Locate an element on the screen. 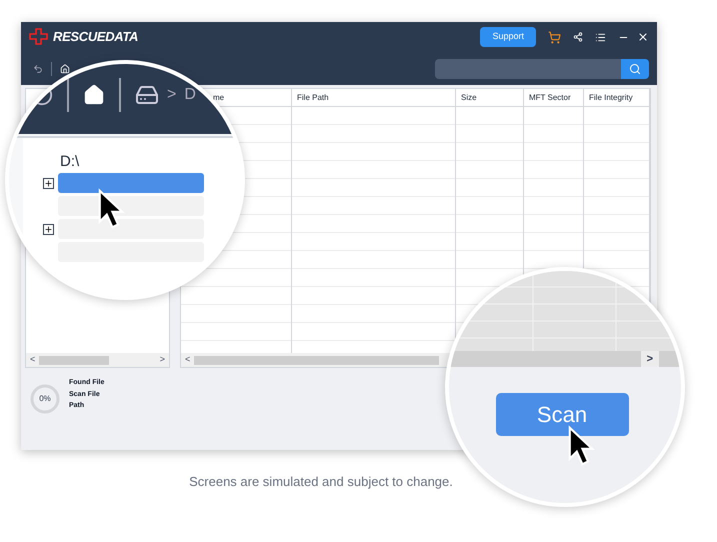 Image resolution: width=717 pixels, height=542 pixels. progress-percent: 0% is located at coordinates (45, 399).